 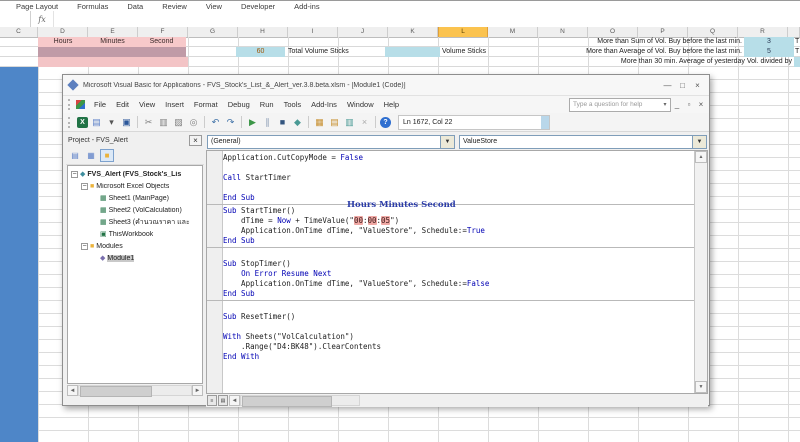 What do you see at coordinates (713, 32) in the screenshot?
I see `col-header-q: Q` at bounding box center [713, 32].